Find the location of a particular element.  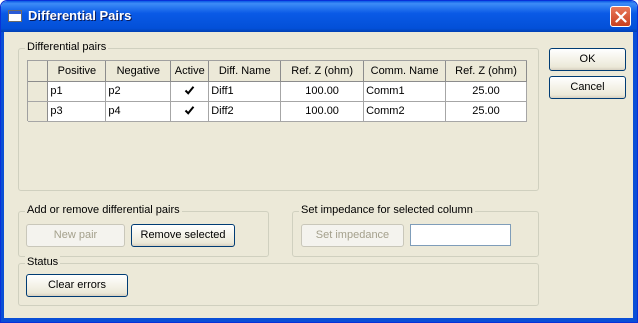

window-icon is located at coordinates (15, 16).